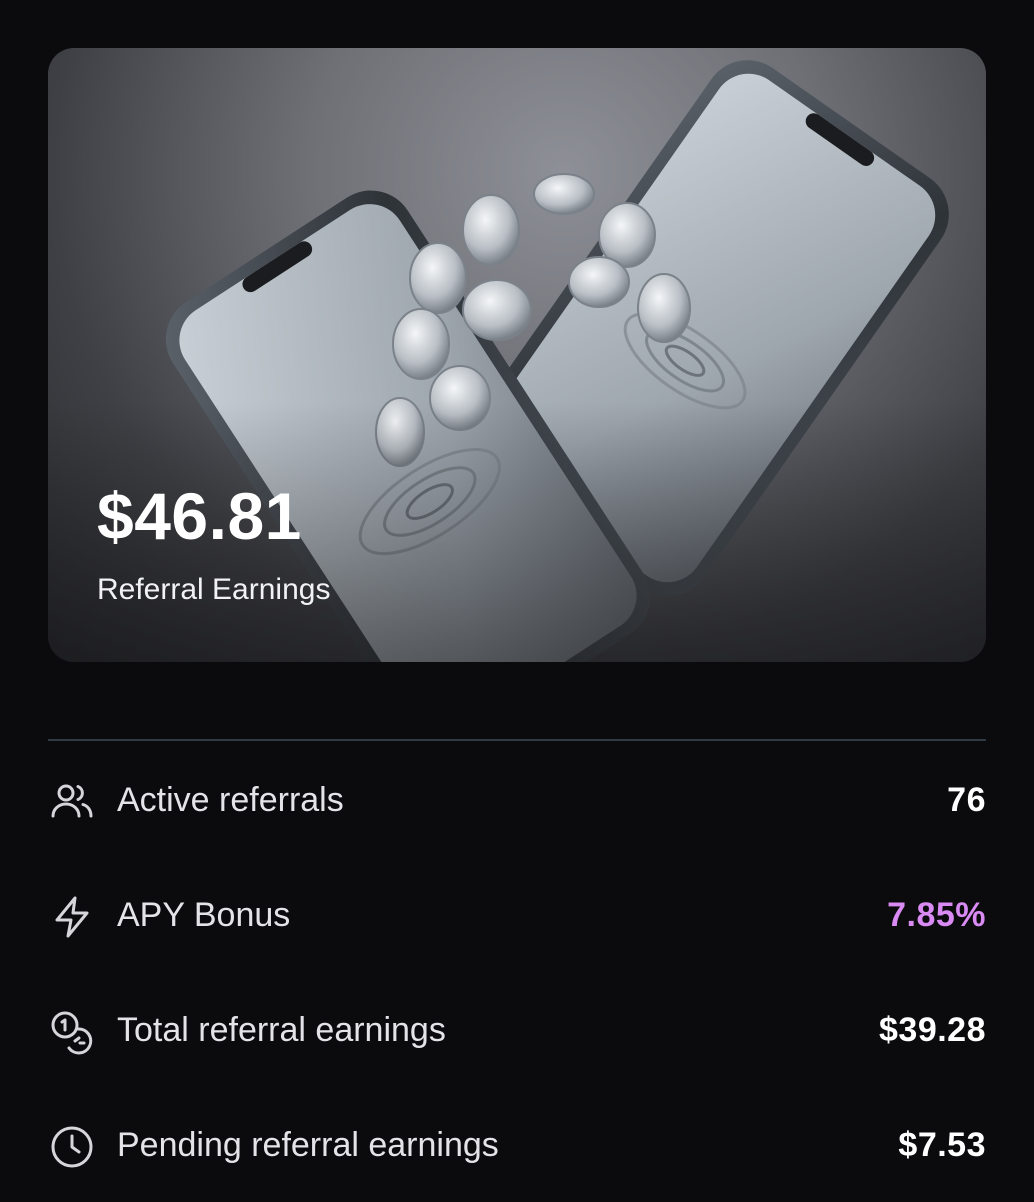  What do you see at coordinates (230, 800) in the screenshot?
I see `stat-label: Active referrals` at bounding box center [230, 800].